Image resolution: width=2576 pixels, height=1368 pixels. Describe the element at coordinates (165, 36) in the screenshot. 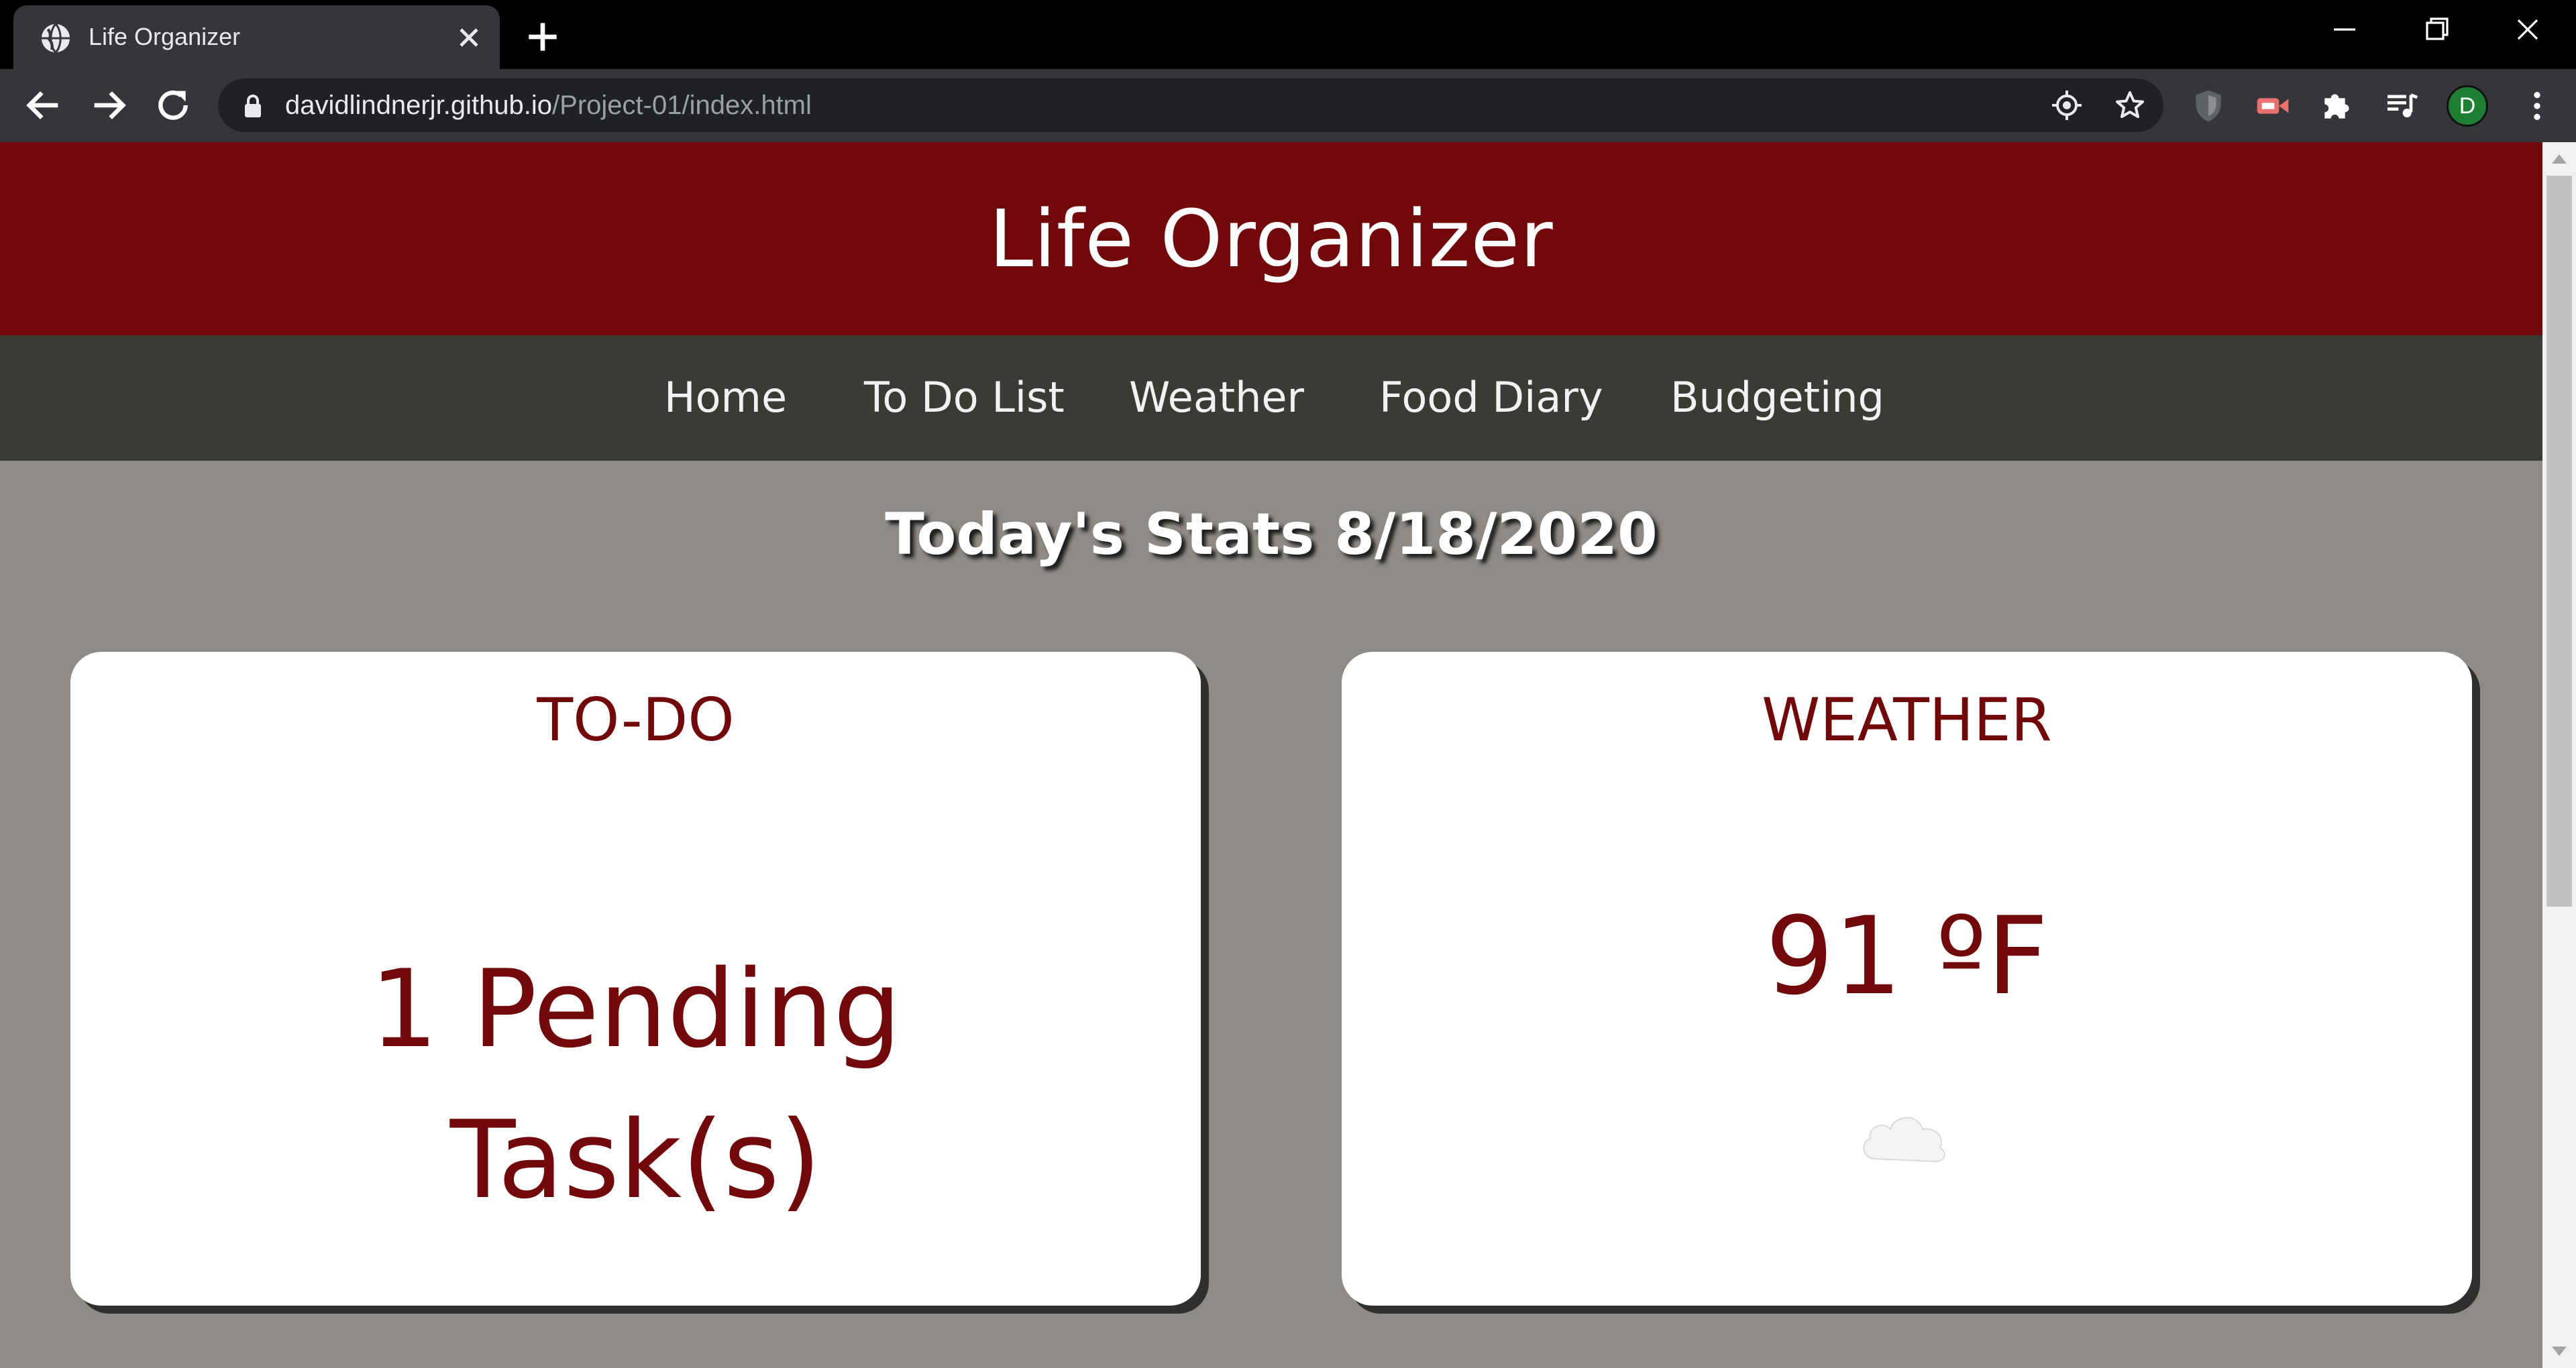

I see `tab-title: Life Organizer` at that location.